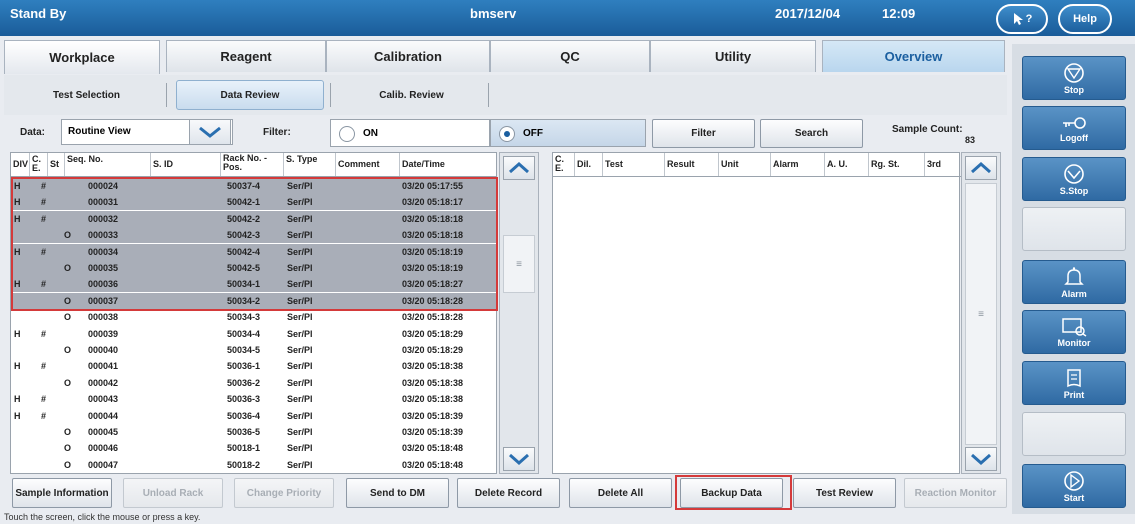  What do you see at coordinates (250, 95) in the screenshot?
I see `subtab-data-review: Data Review` at bounding box center [250, 95].